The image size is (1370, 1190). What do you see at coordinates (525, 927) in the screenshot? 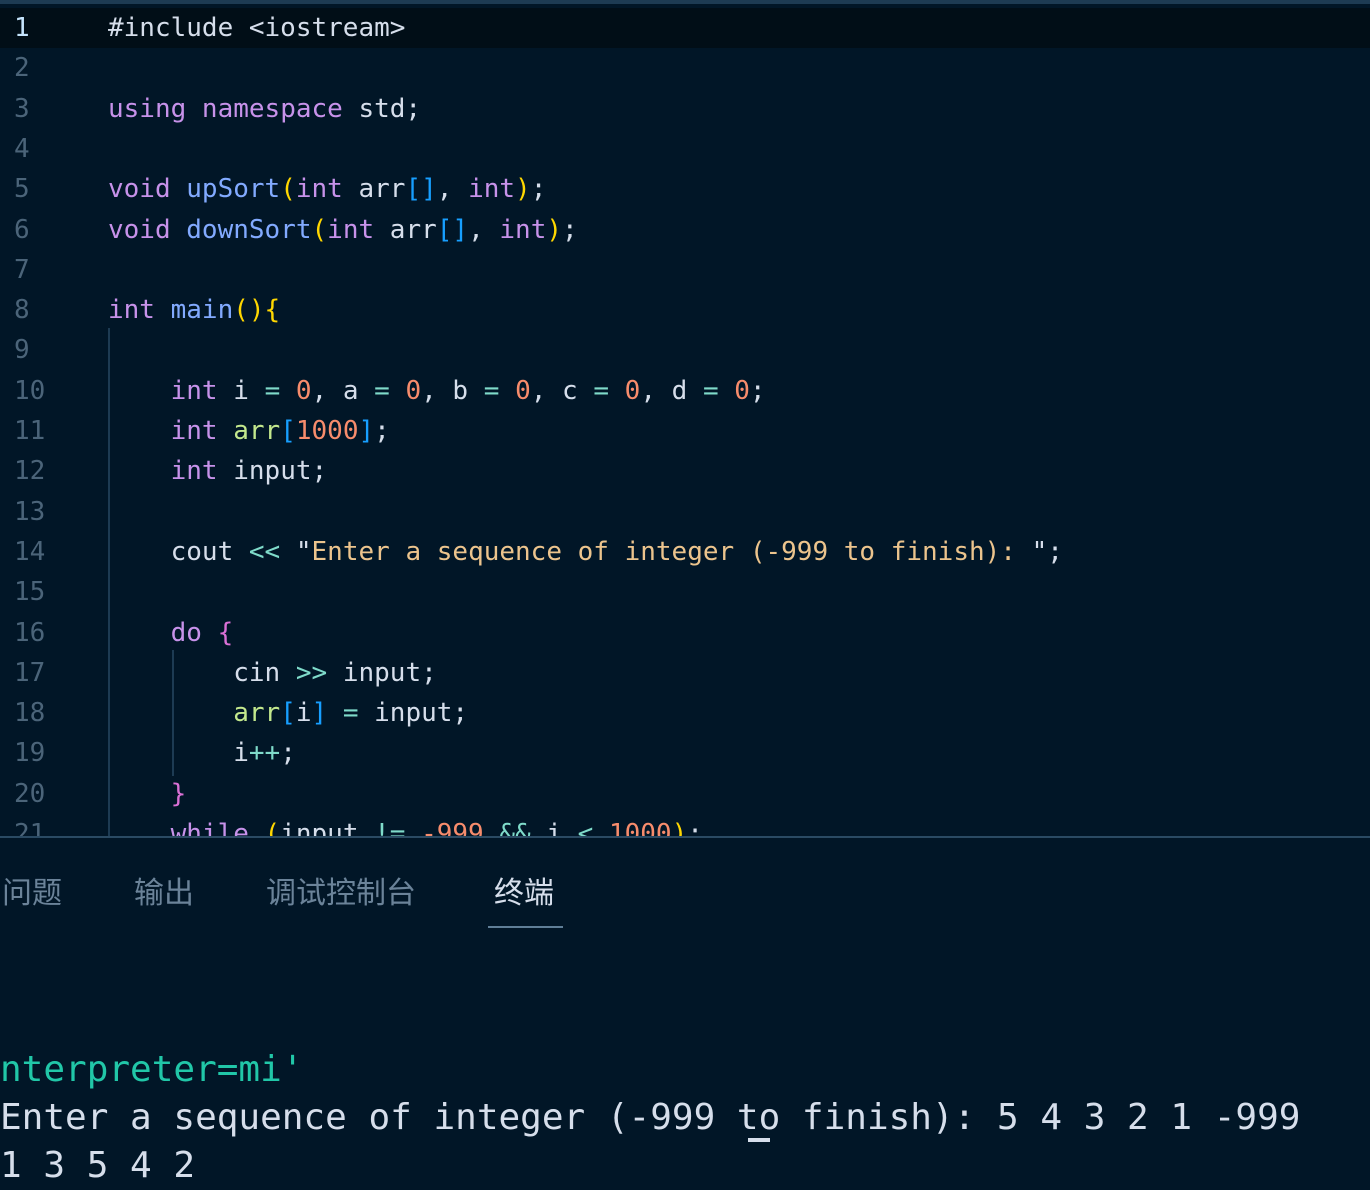
I see `active-tab-indicator` at bounding box center [525, 927].